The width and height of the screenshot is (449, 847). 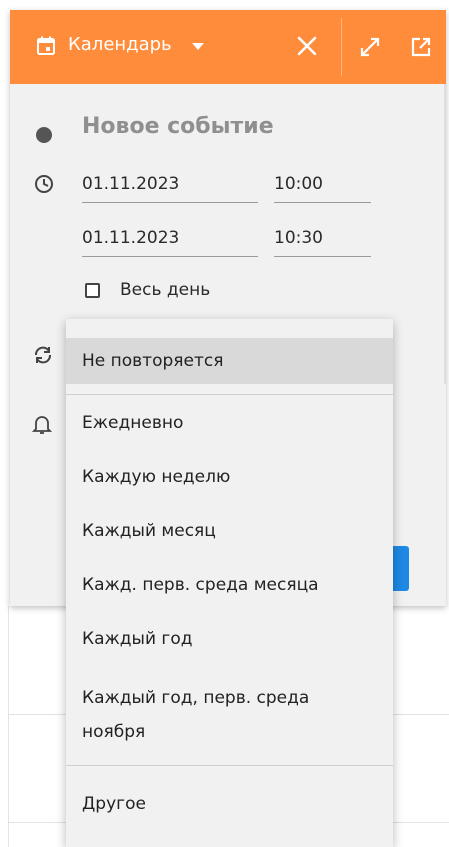 I want to click on open-external-icon, so click(x=421, y=47).